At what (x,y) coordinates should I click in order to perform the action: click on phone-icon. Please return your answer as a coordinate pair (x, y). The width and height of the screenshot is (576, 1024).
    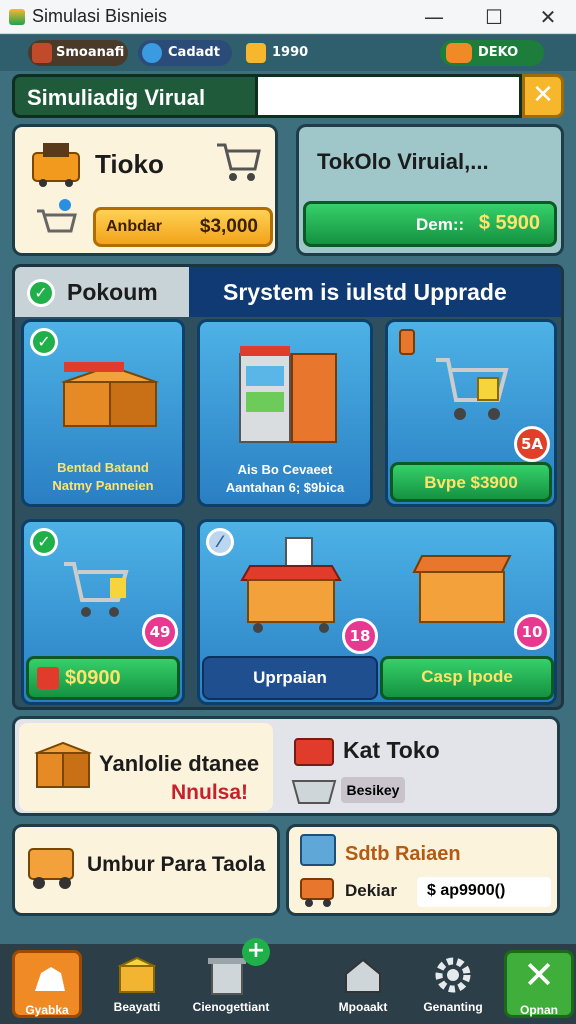
    Looking at the image, I should click on (407, 342).